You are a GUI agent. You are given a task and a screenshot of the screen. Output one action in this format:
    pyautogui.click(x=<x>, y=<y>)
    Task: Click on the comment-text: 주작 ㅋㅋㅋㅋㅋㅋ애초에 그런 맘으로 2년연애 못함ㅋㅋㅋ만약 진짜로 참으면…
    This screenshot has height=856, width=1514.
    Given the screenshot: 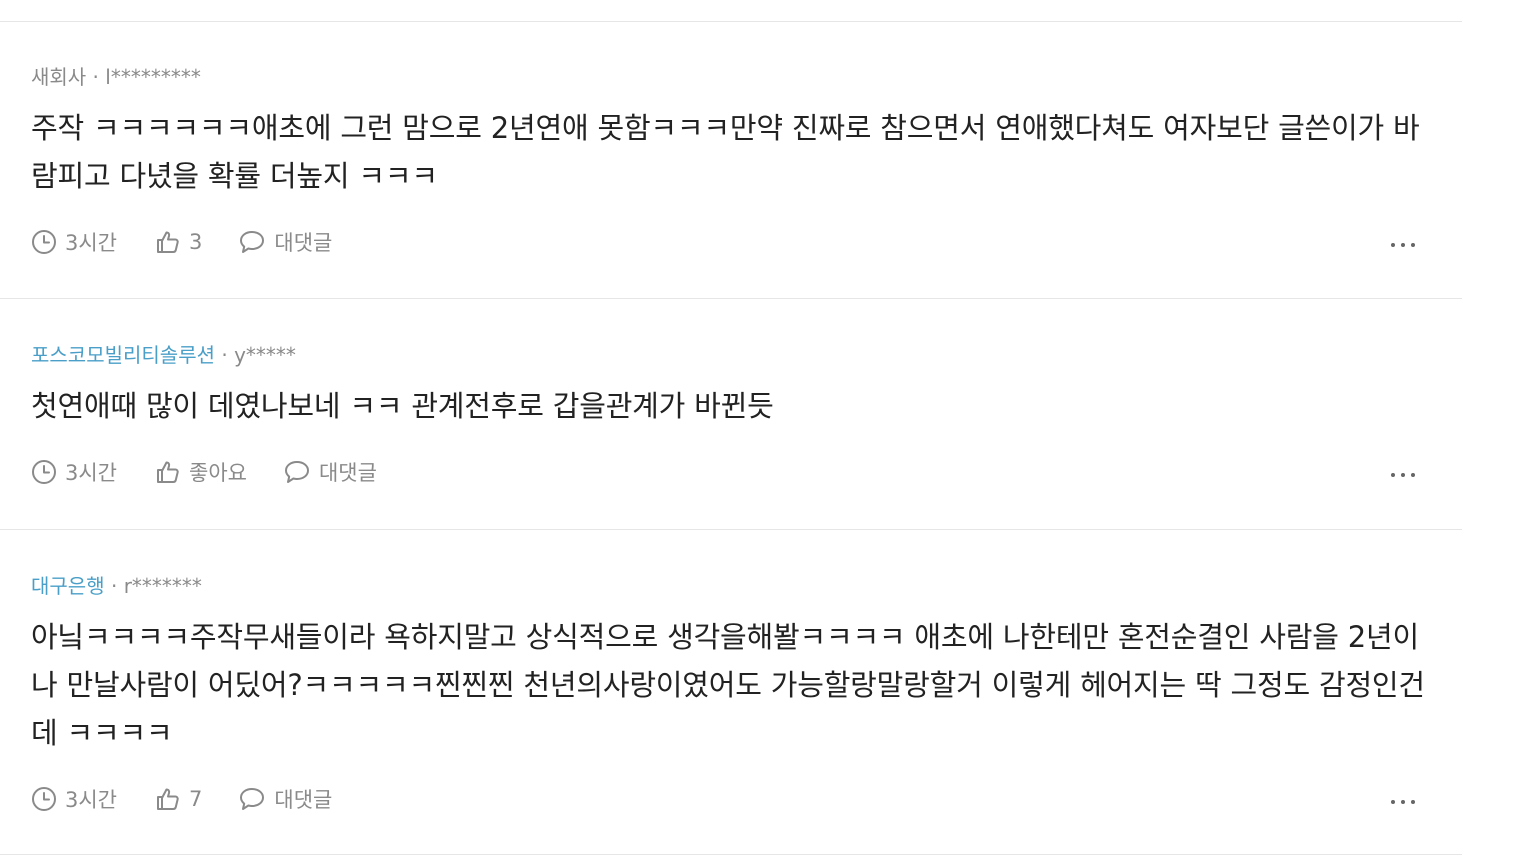 What is the action you would take?
    pyautogui.click(x=725, y=152)
    